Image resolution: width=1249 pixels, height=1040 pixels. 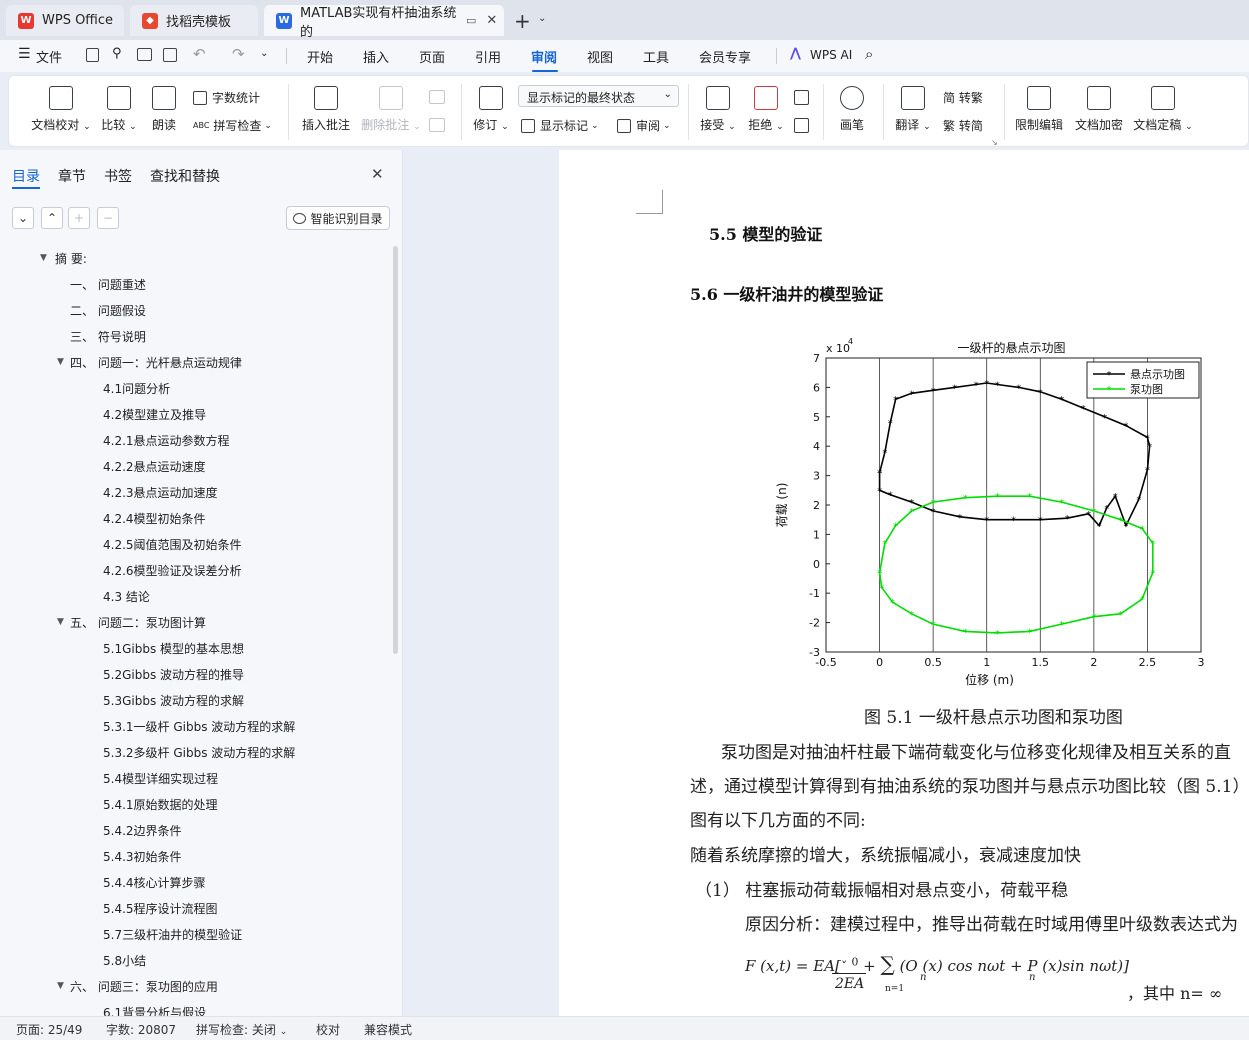 What do you see at coordinates (437, 97) in the screenshot?
I see `prev-comment-icon` at bounding box center [437, 97].